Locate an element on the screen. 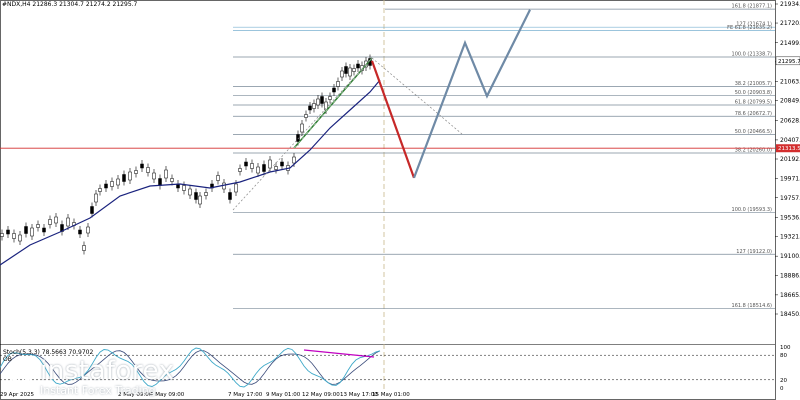  x-axis-label: 29 Apr 2025 is located at coordinates (17, 395).